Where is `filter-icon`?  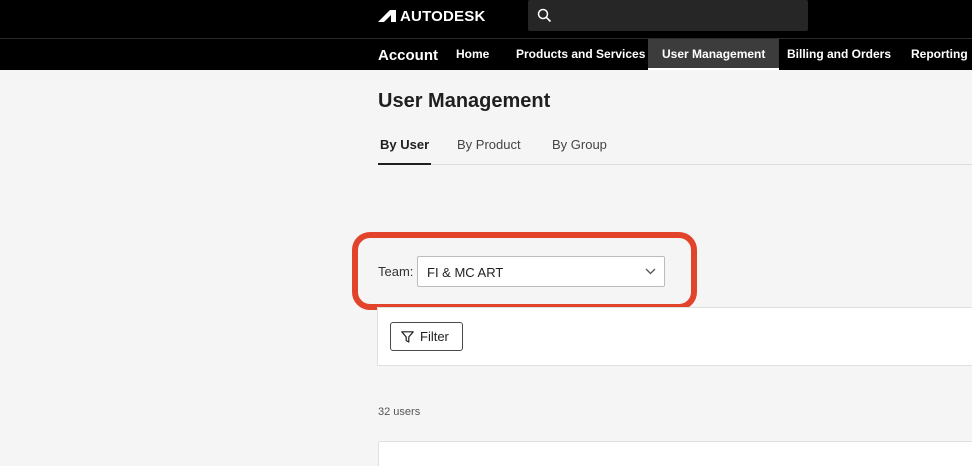
filter-icon is located at coordinates (407, 336).